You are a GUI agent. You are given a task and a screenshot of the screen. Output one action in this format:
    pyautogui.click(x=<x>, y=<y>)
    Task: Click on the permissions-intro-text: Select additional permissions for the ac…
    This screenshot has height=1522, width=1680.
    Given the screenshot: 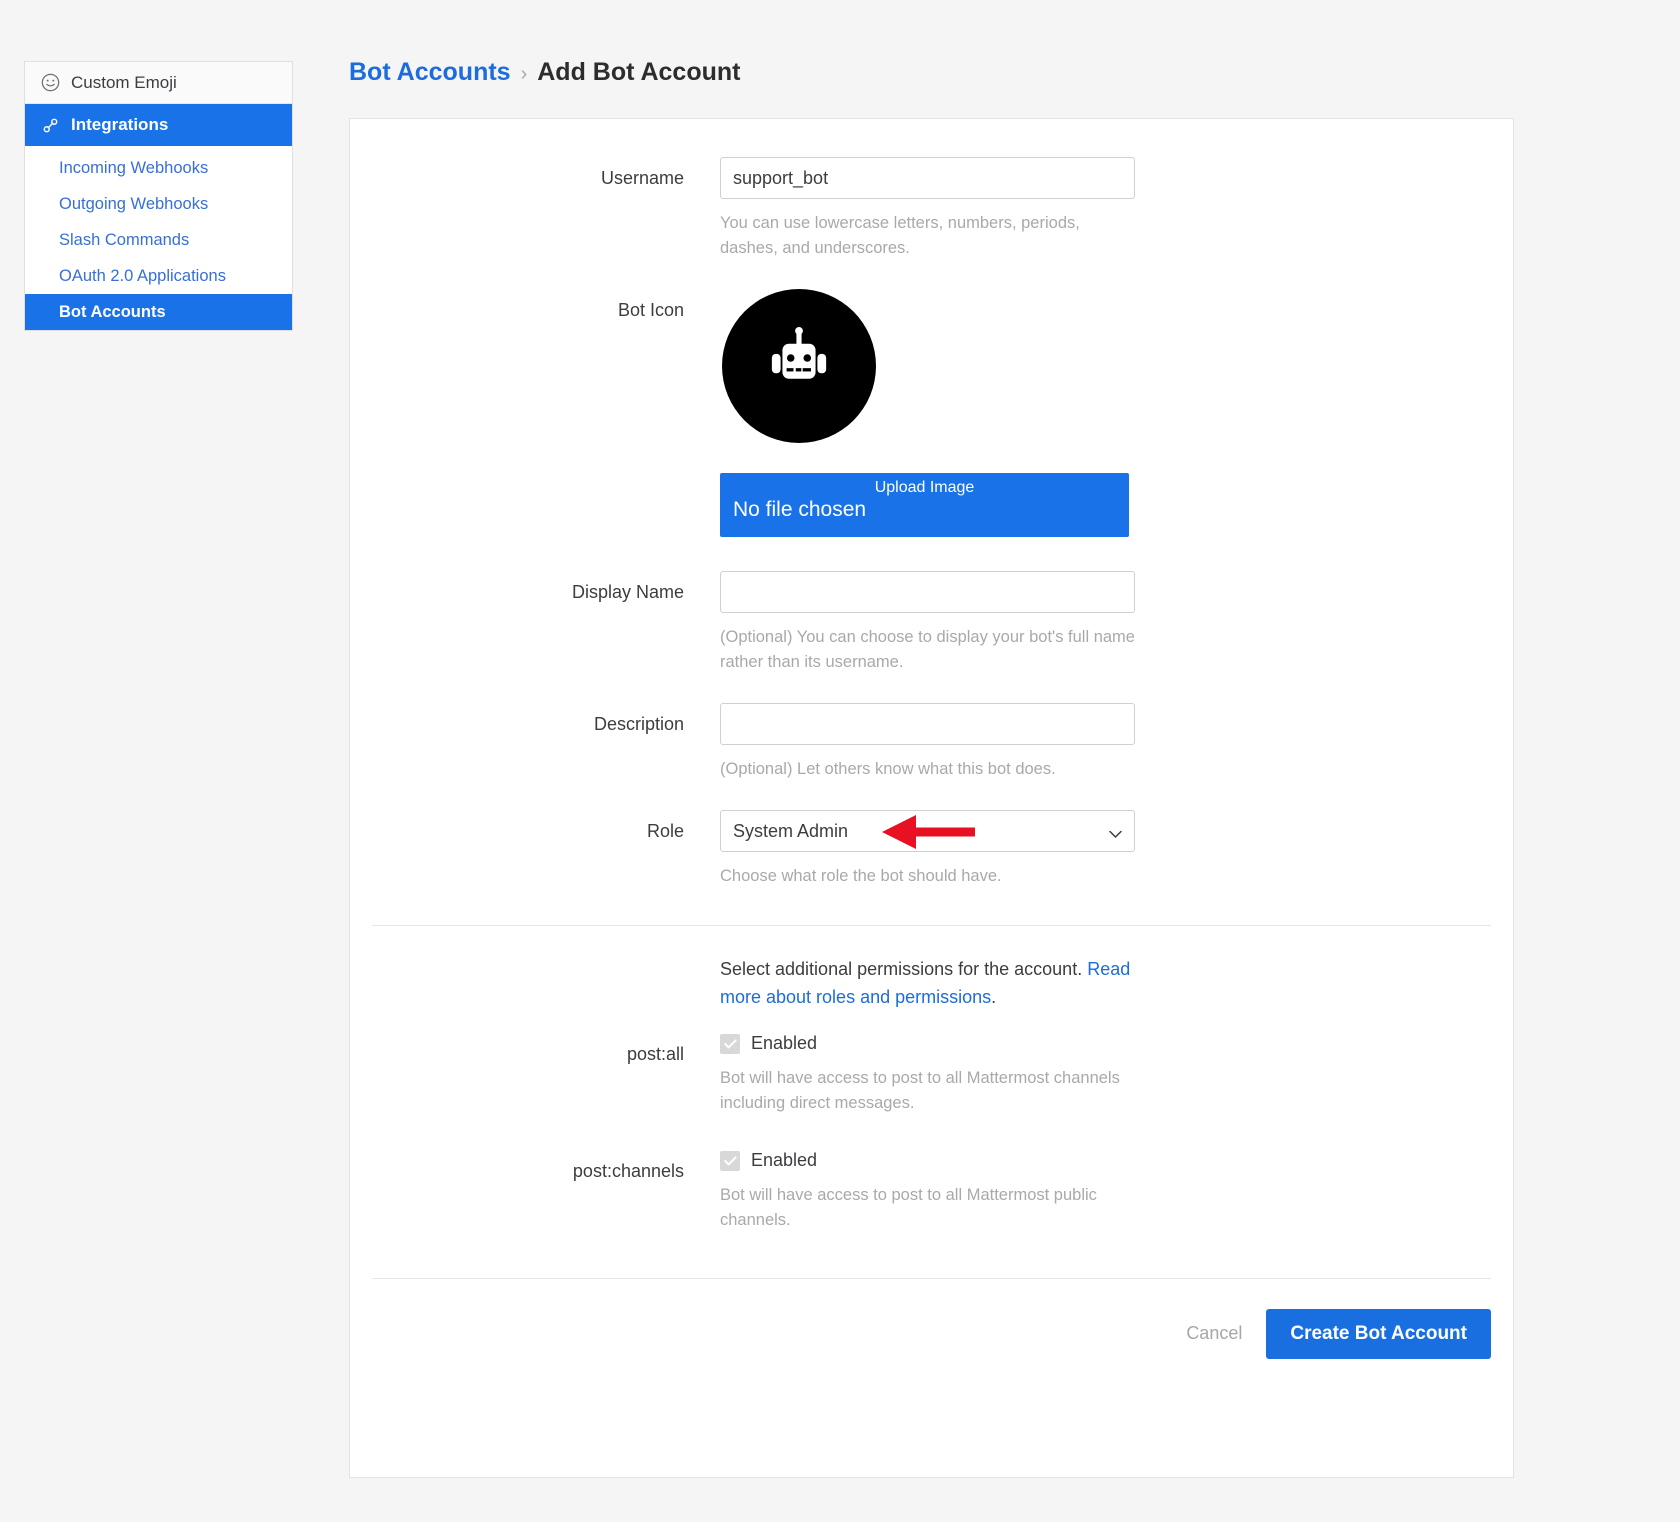 What is the action you would take?
    pyautogui.click(x=904, y=969)
    